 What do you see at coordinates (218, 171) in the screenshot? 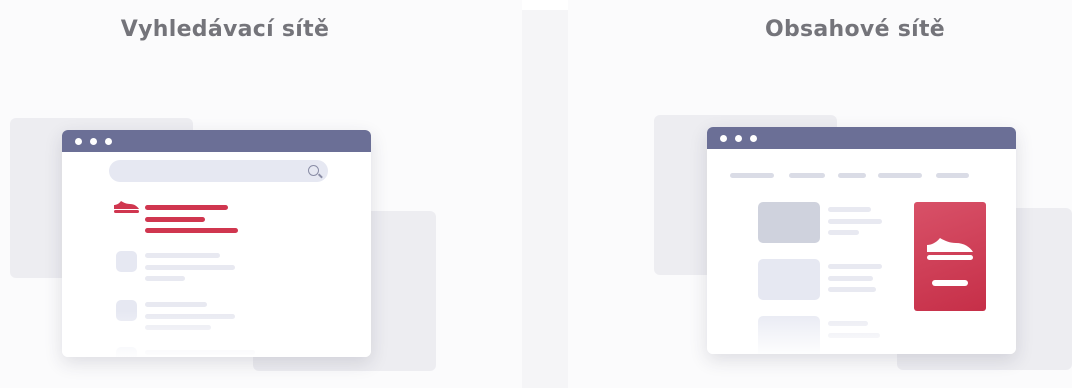
I see `search-bar` at bounding box center [218, 171].